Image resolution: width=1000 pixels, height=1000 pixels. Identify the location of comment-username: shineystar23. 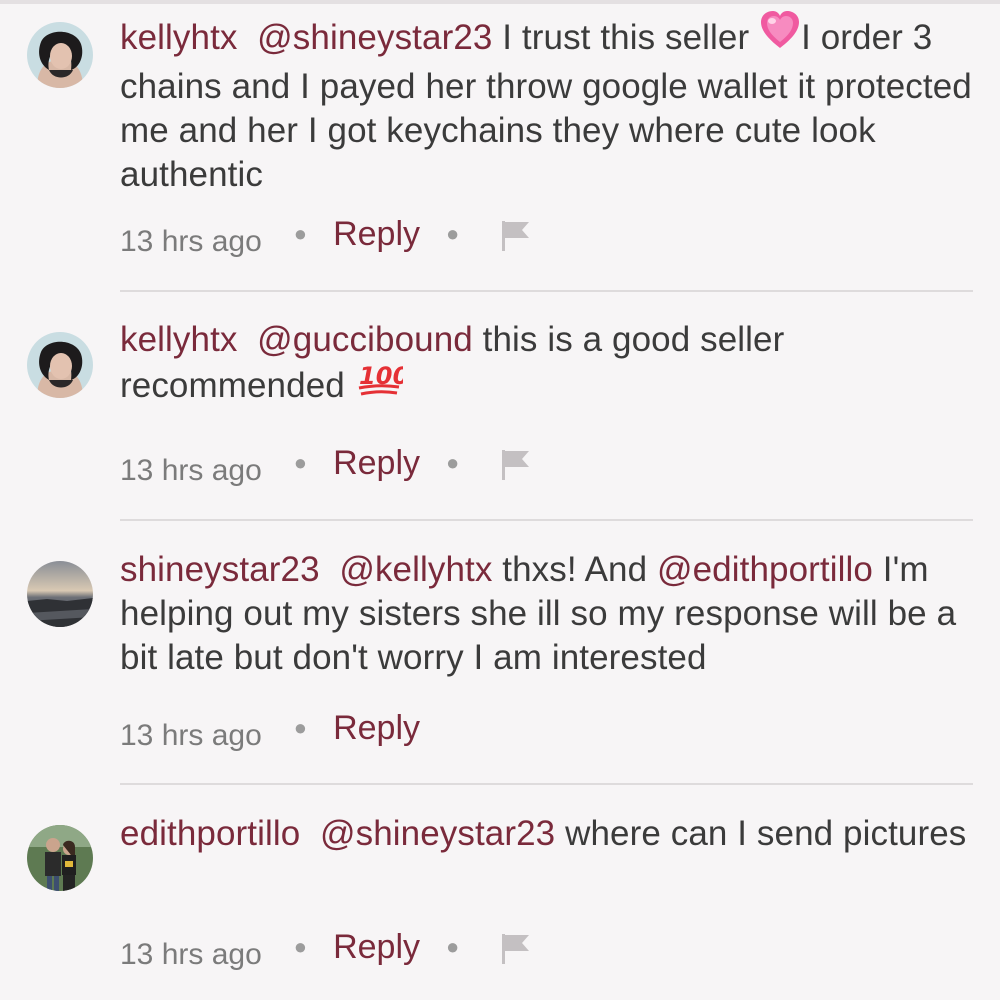
(220, 569).